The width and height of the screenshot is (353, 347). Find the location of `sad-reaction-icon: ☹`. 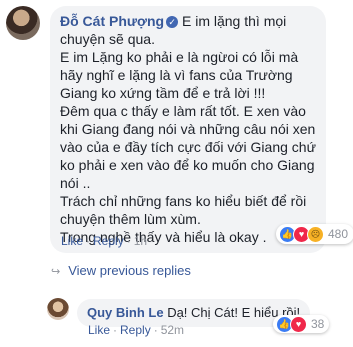

sad-reaction-icon: ☹ is located at coordinates (315, 234).